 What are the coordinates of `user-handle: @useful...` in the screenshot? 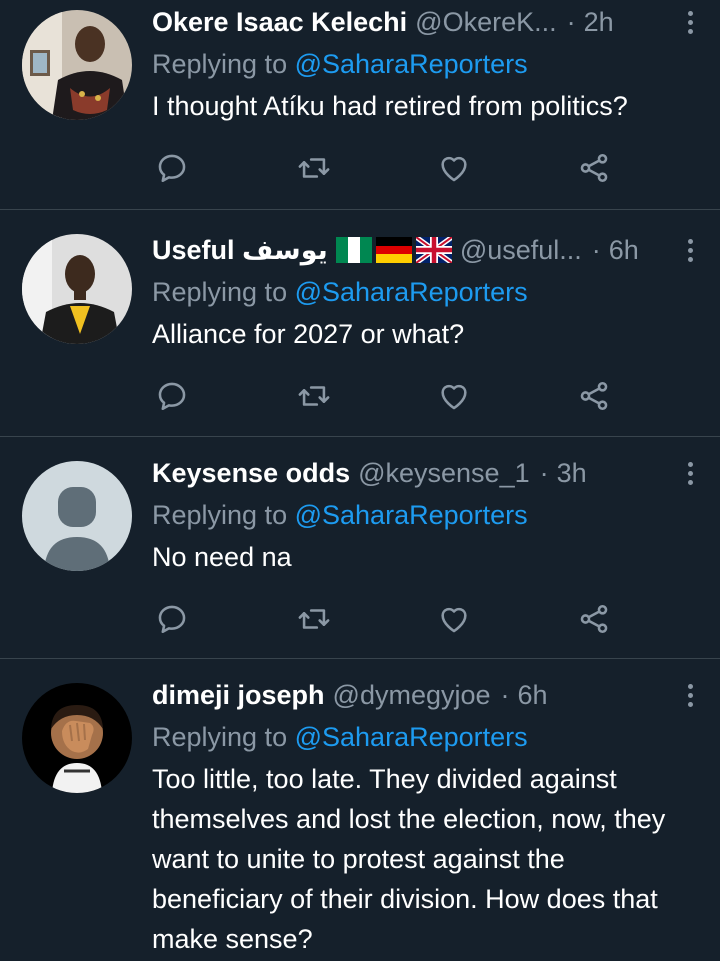 It's located at (521, 250).